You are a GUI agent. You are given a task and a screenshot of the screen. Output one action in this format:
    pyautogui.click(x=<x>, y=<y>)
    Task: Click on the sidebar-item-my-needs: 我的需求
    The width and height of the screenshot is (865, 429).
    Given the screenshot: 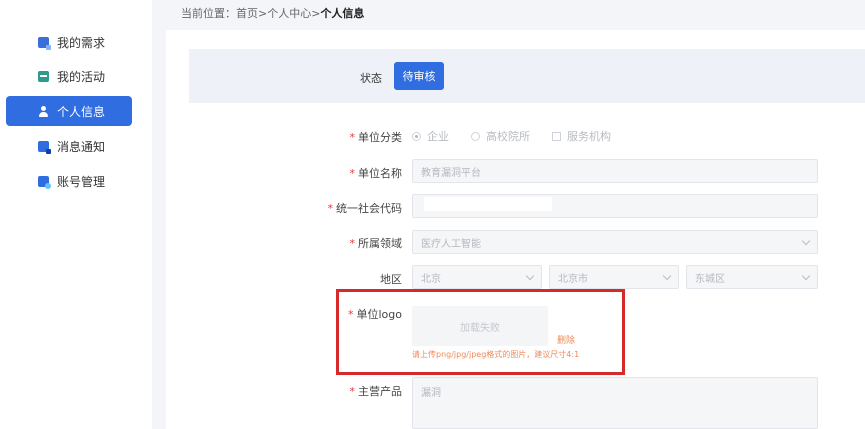 What is the action you would take?
    pyautogui.click(x=69, y=42)
    